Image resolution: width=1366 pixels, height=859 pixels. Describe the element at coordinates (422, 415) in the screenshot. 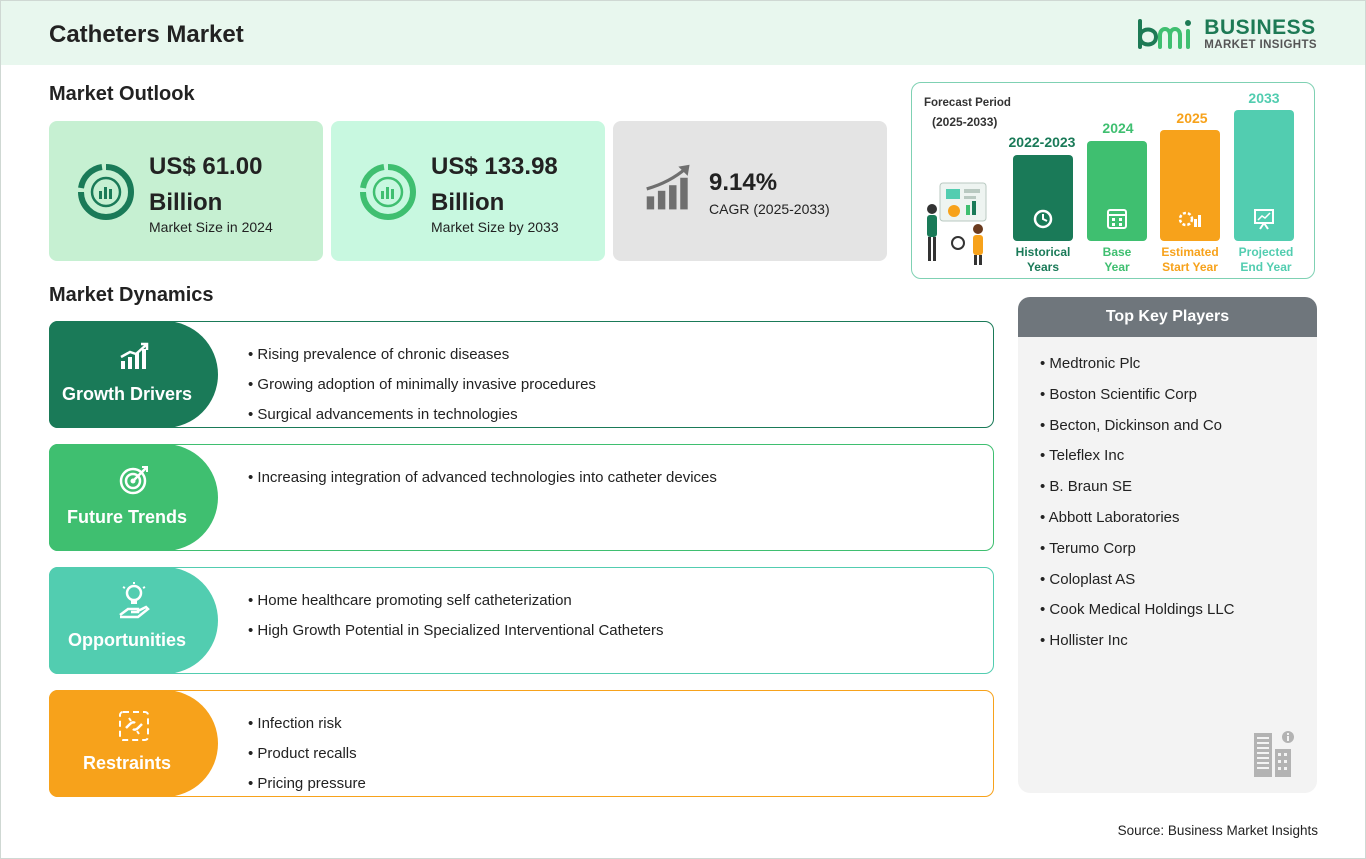

I see `list-item: Surgical advancements in technologies` at that location.